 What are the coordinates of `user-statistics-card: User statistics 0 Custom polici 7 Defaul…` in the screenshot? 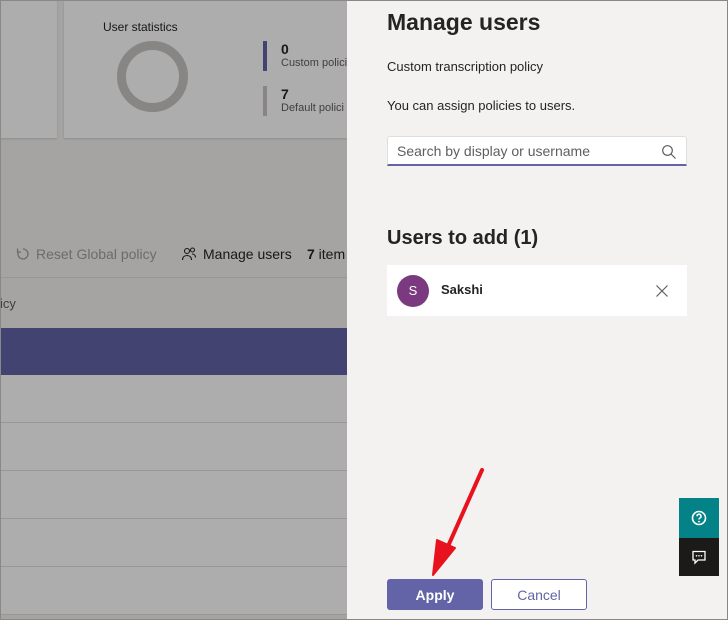 It's located at (205, 69).